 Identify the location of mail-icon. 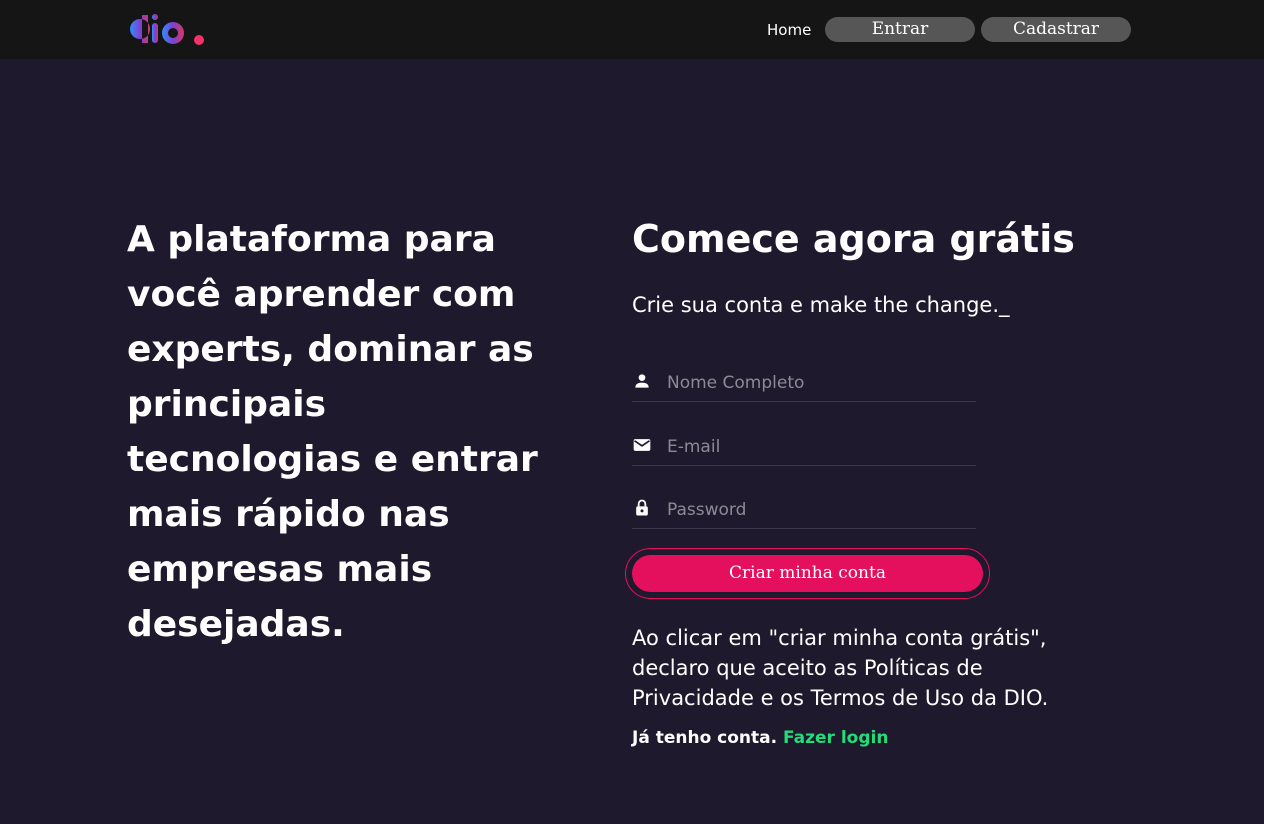
(642, 445).